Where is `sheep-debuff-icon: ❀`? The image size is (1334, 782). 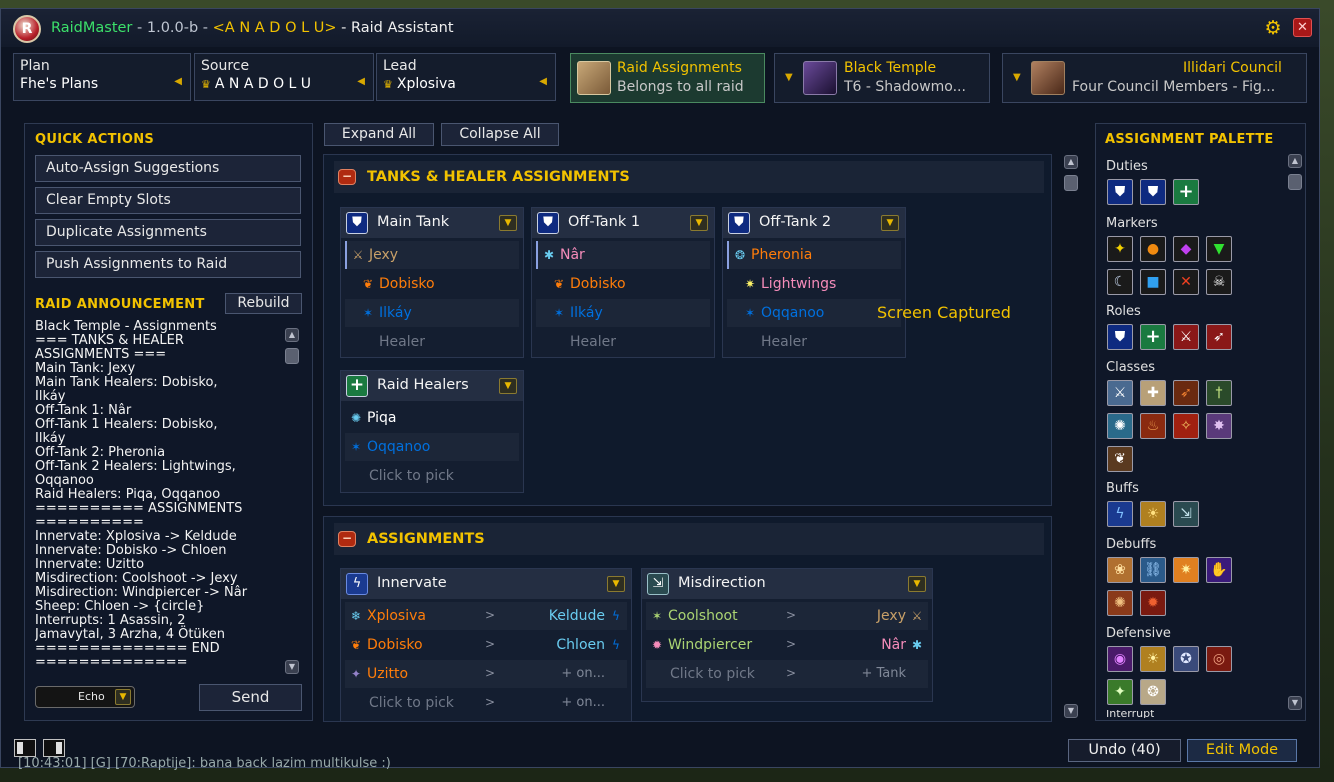
sheep-debuff-icon: ❀ is located at coordinates (1120, 570).